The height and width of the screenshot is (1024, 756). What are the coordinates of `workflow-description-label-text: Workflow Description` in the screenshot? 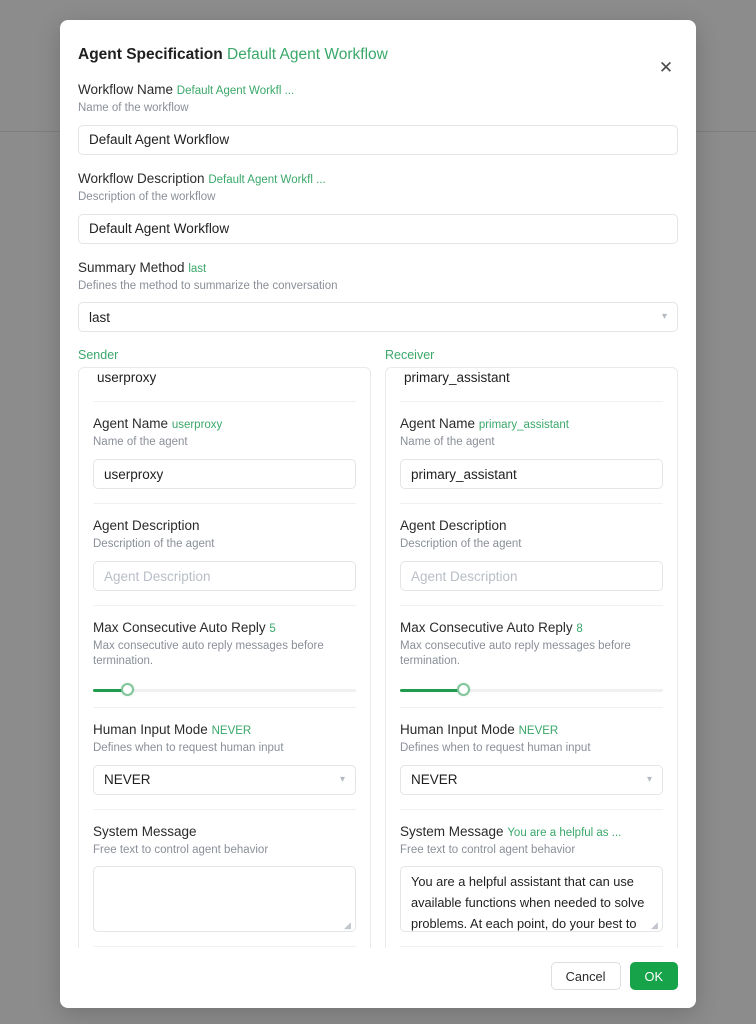 It's located at (141, 178).